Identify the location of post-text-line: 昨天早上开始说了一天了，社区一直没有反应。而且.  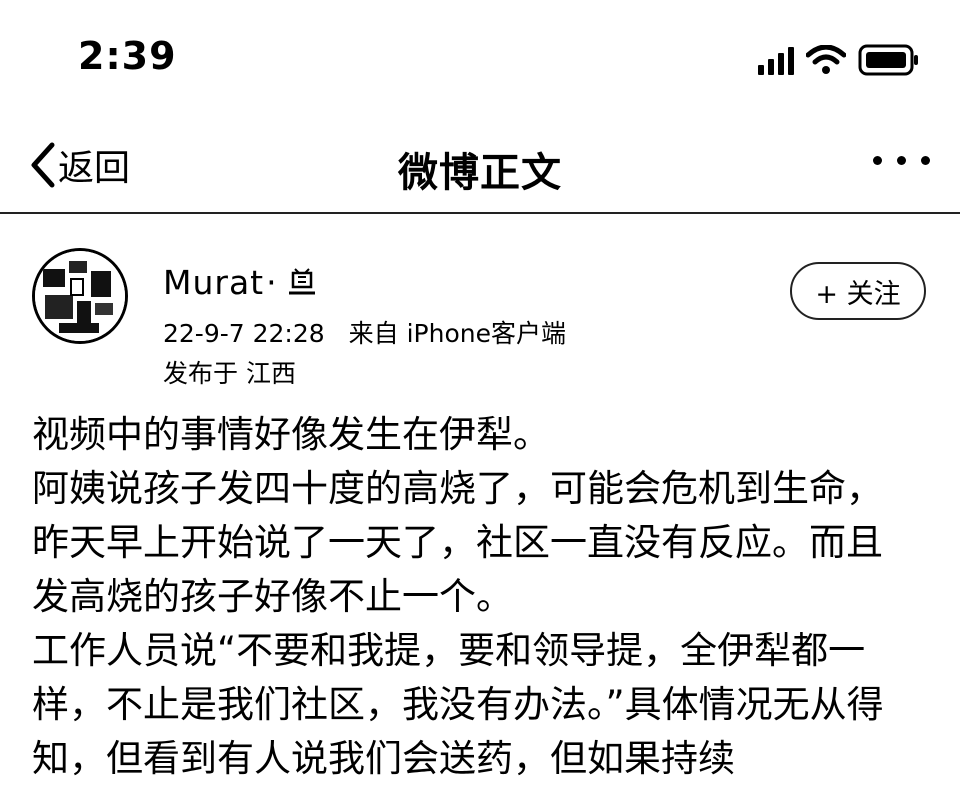
(457, 542).